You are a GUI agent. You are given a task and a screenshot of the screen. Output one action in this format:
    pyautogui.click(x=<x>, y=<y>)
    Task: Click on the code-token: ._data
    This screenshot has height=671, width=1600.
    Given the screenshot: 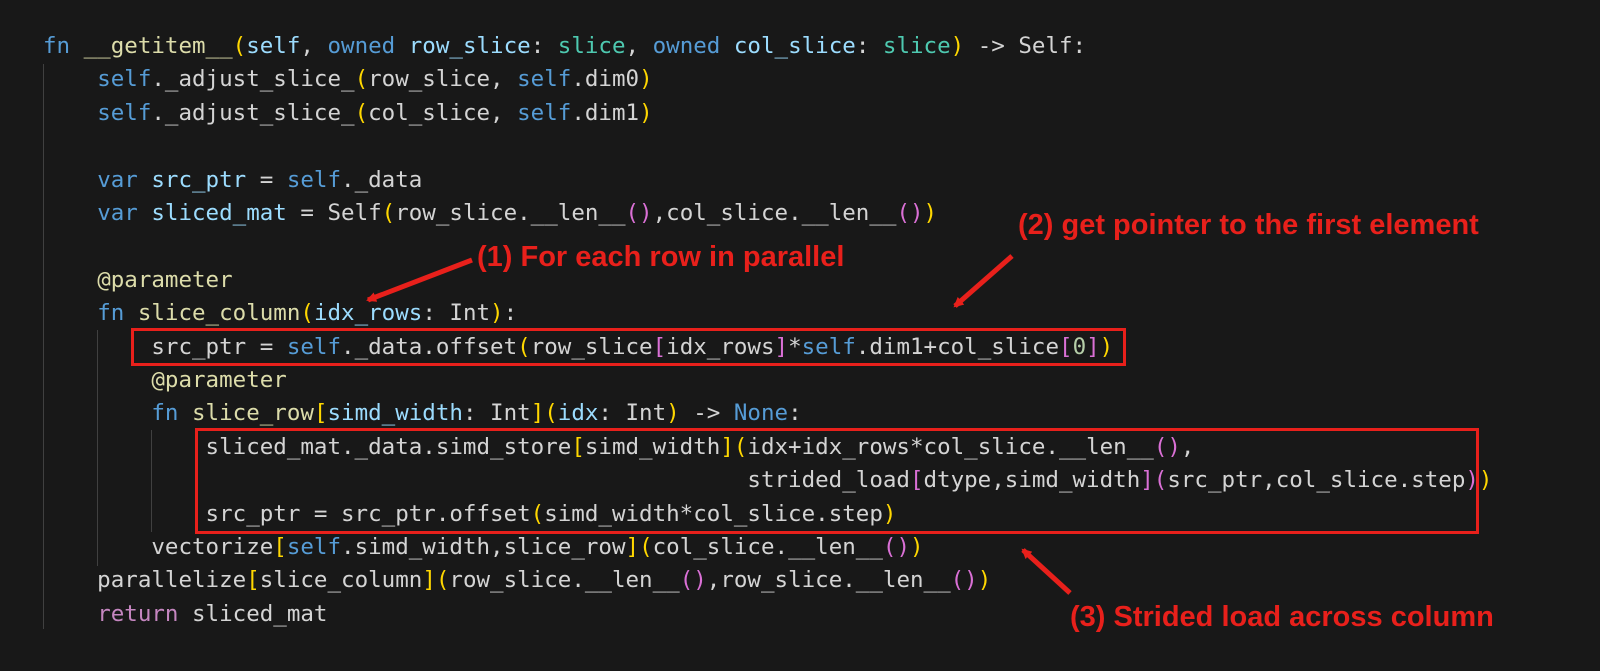 What is the action you would take?
    pyautogui.click(x=382, y=179)
    